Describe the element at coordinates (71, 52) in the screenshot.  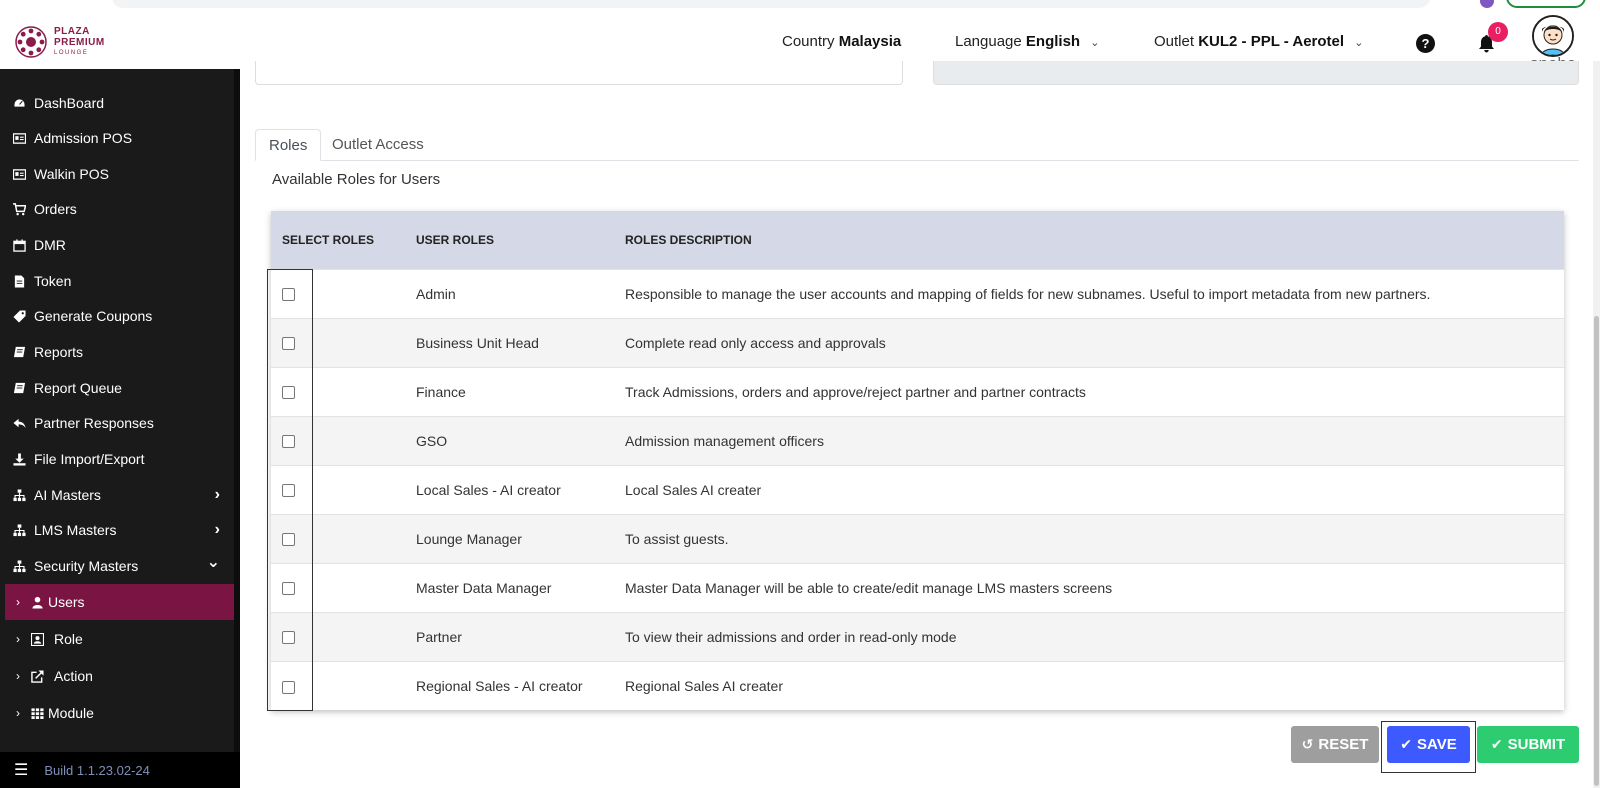
I see `brand-line-3: LOUNGE` at that location.